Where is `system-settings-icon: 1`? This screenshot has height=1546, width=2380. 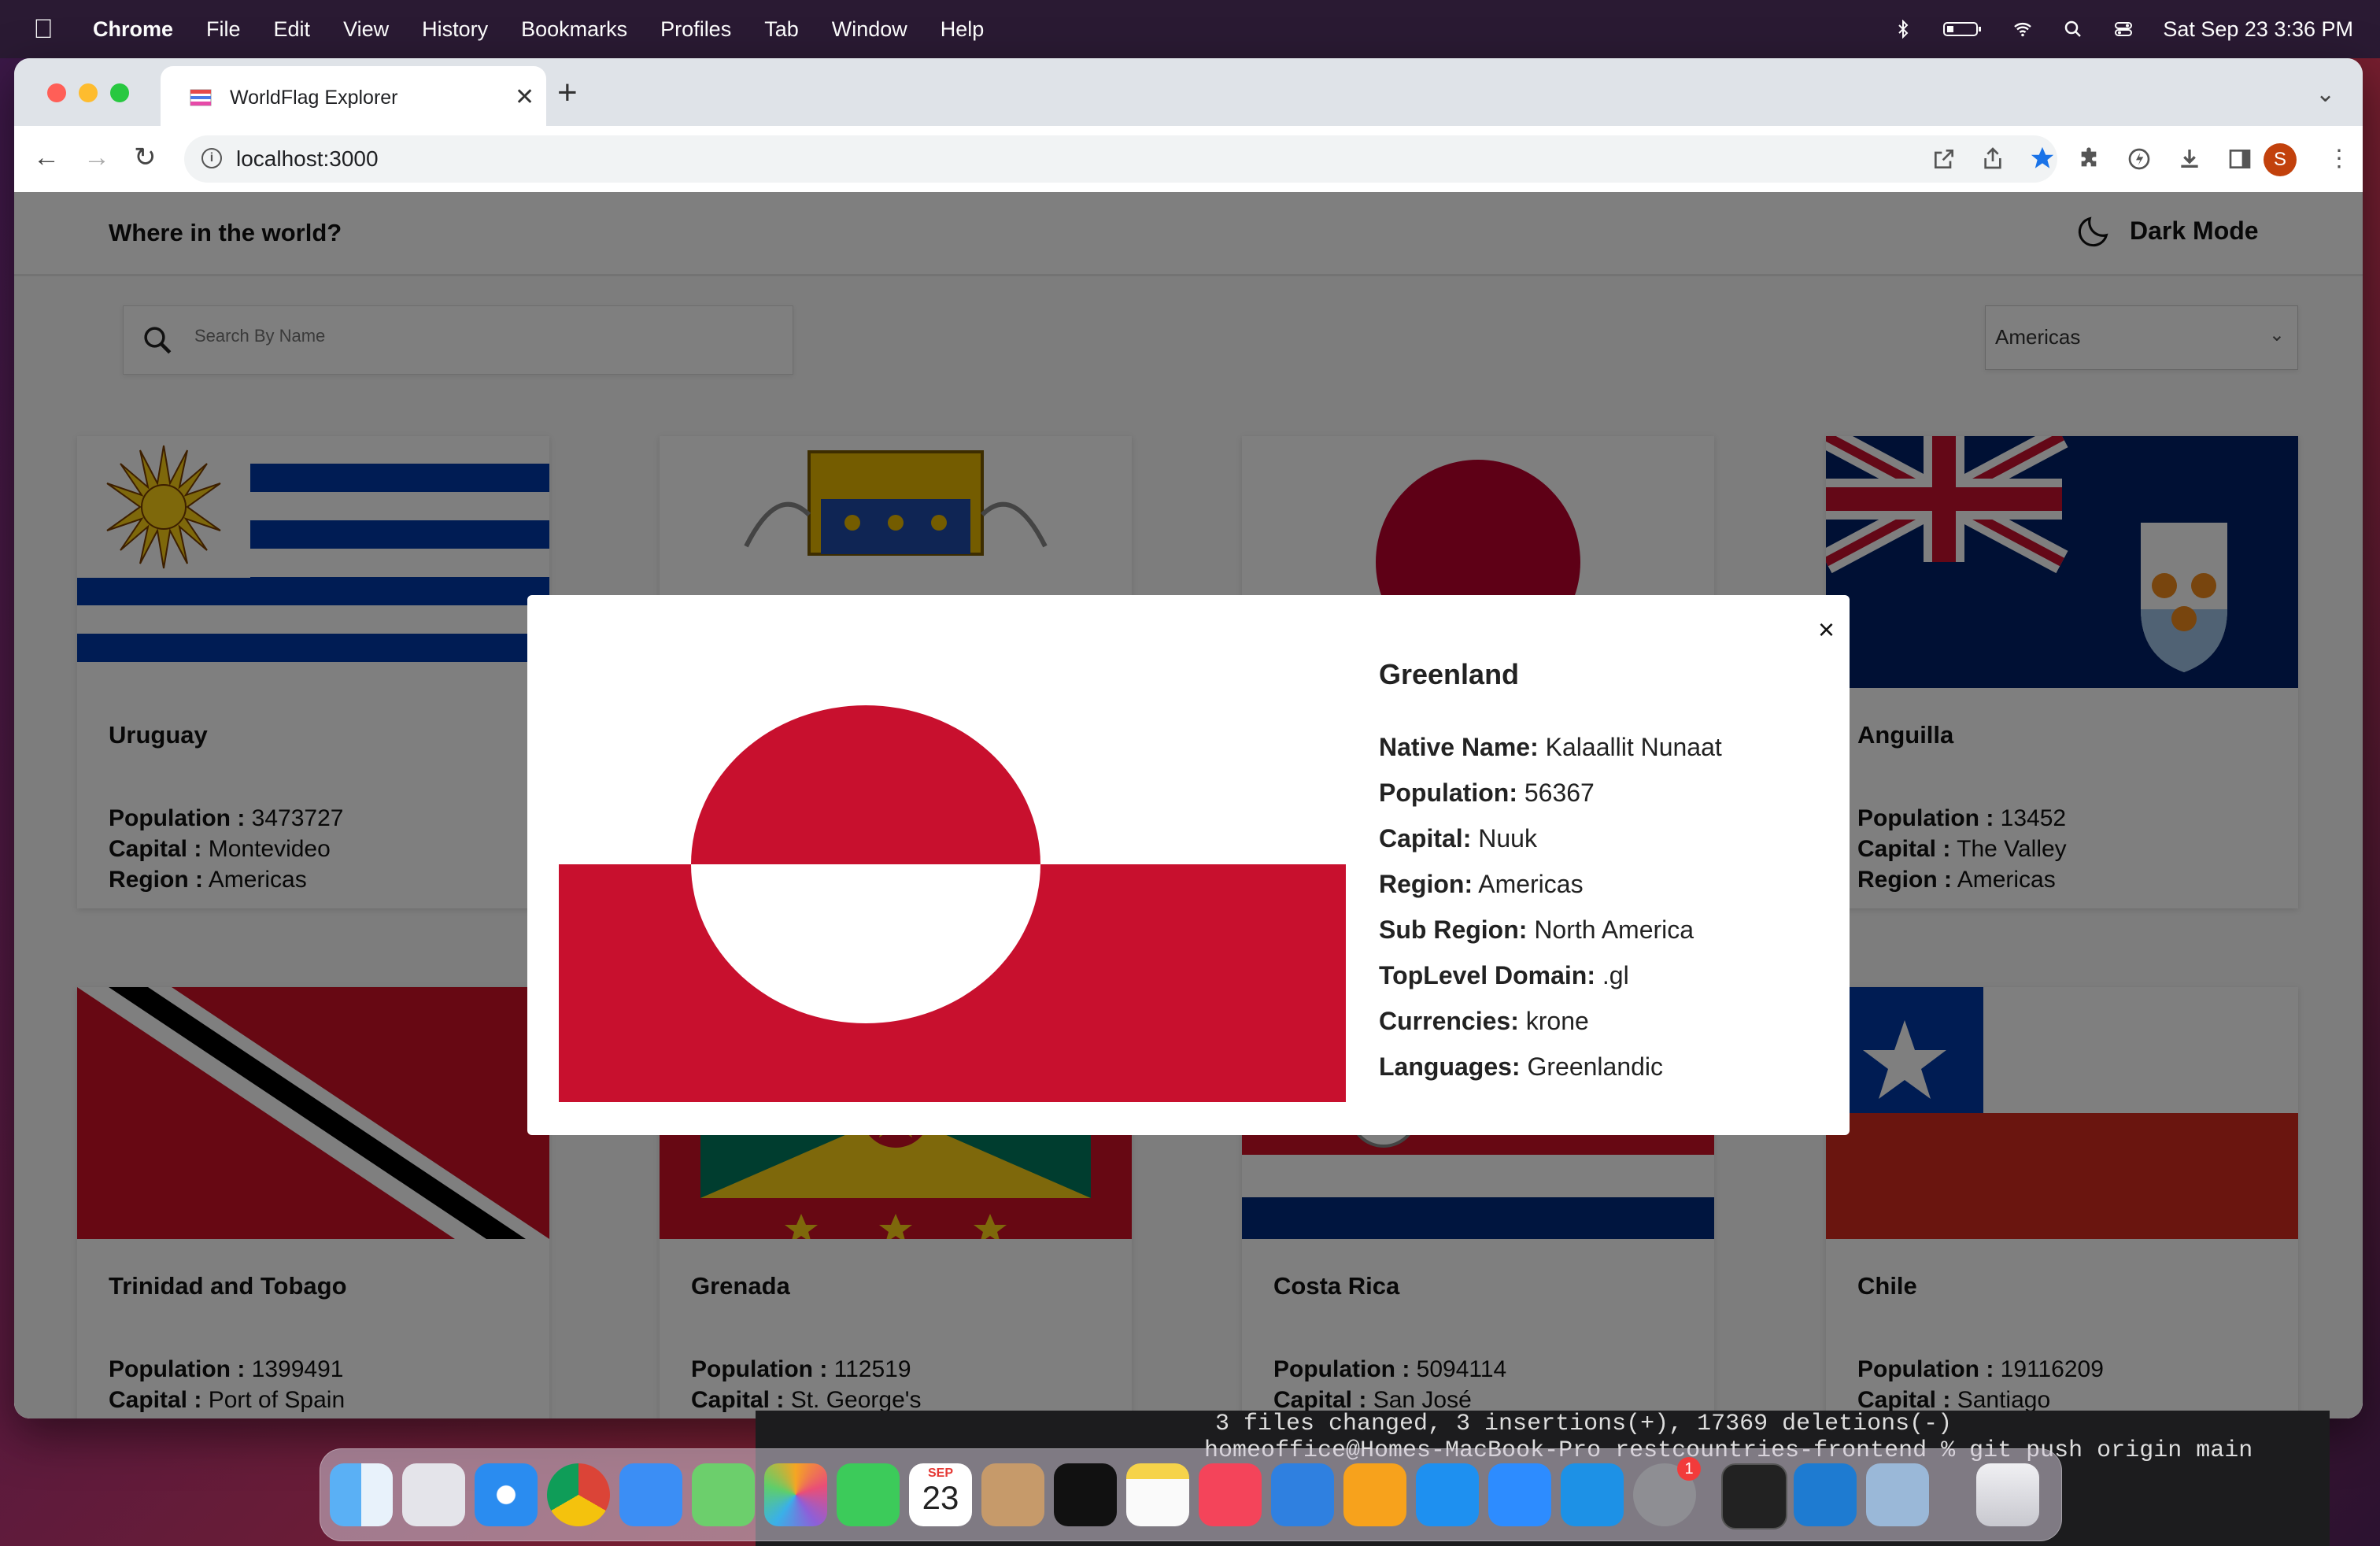 system-settings-icon: 1 is located at coordinates (1667, 1491).